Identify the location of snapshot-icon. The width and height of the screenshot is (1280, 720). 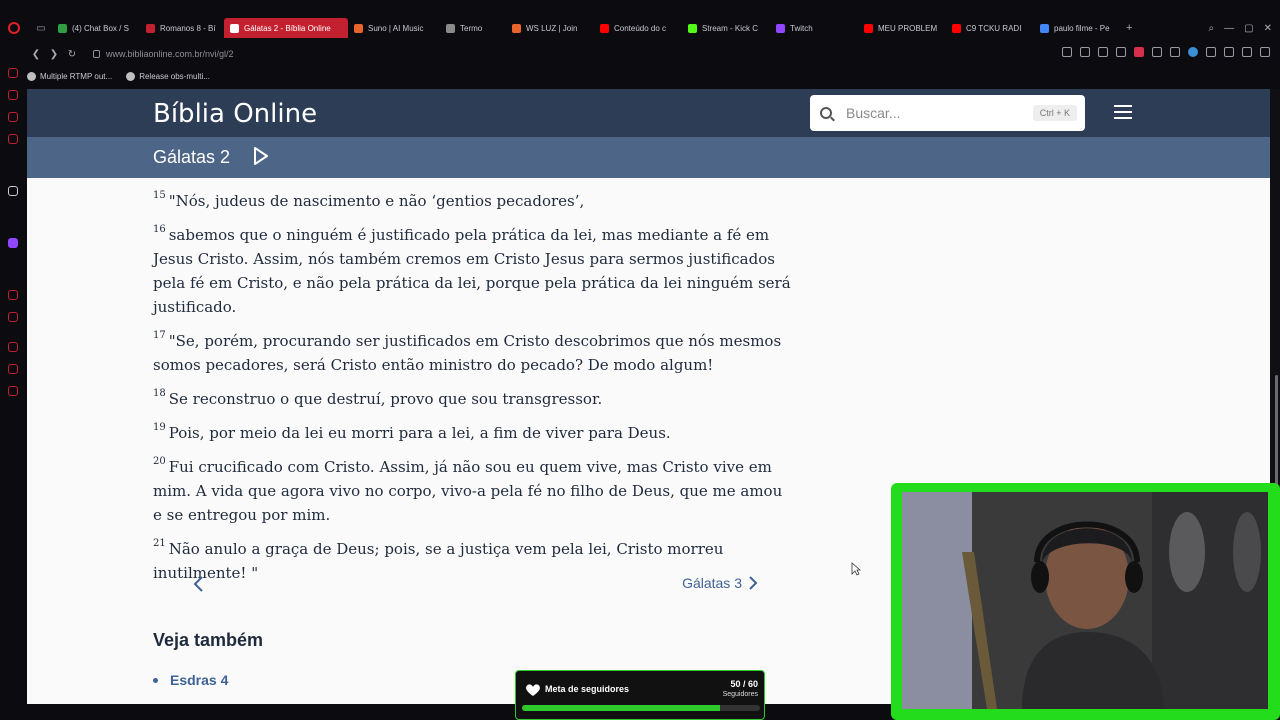
(1121, 52).